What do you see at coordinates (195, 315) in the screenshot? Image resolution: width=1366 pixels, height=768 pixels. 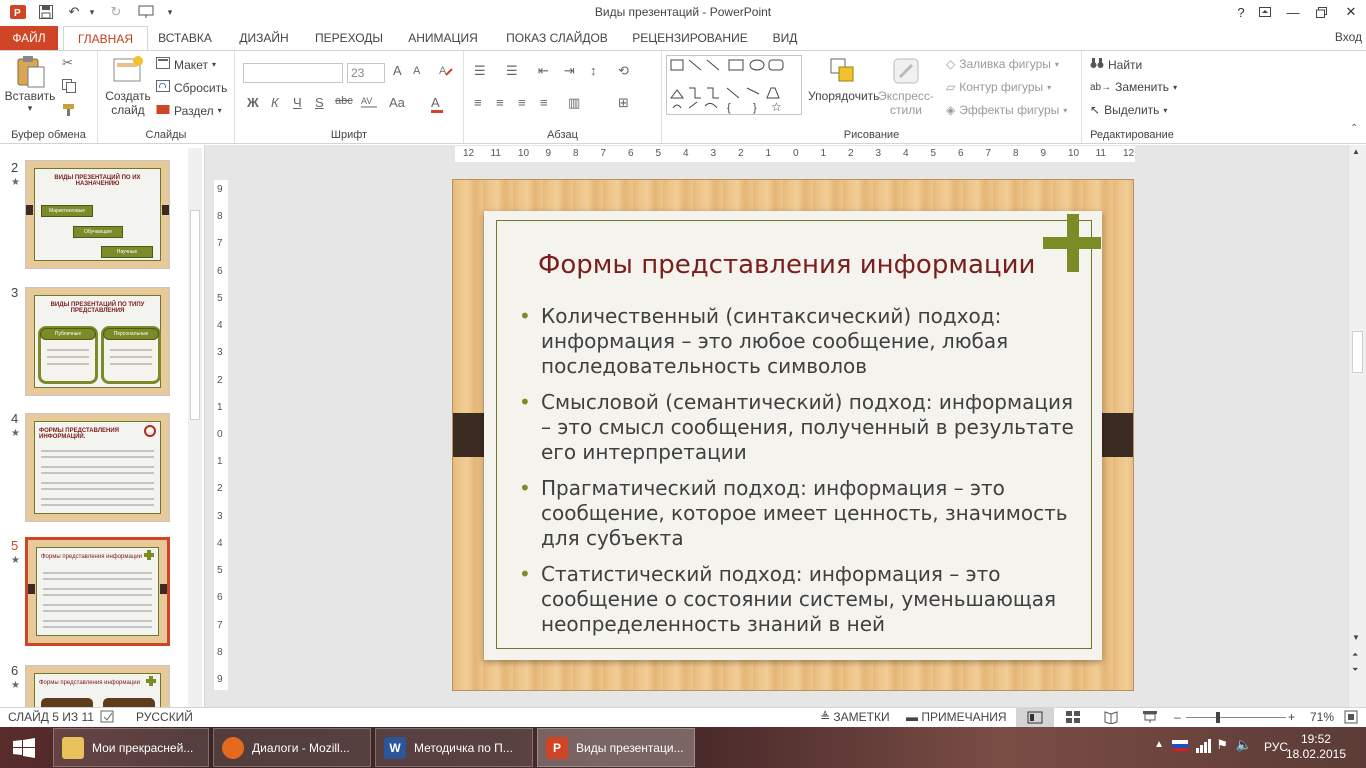 I see `thumbnails-scroll-thumb` at bounding box center [195, 315].